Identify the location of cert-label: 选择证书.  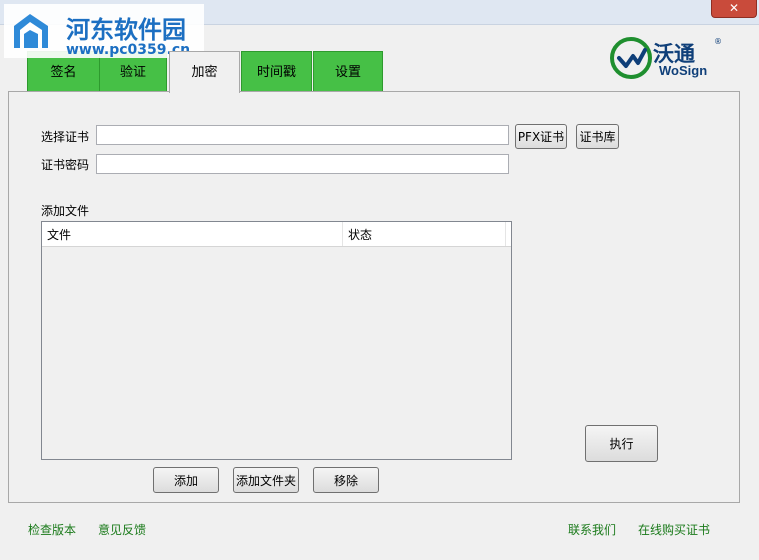
(65, 137).